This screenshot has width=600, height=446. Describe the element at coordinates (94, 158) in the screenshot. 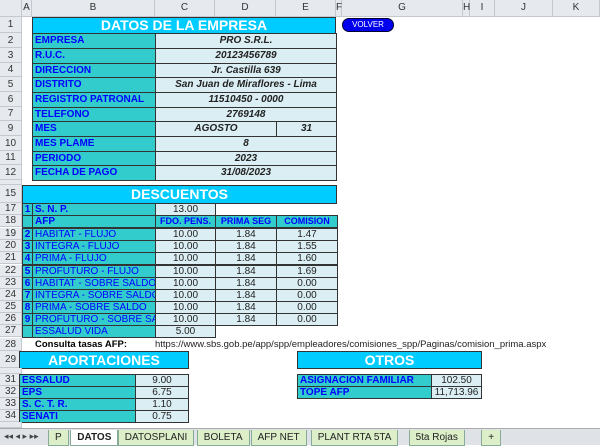

I see `empresa-label: PERIODO` at that location.